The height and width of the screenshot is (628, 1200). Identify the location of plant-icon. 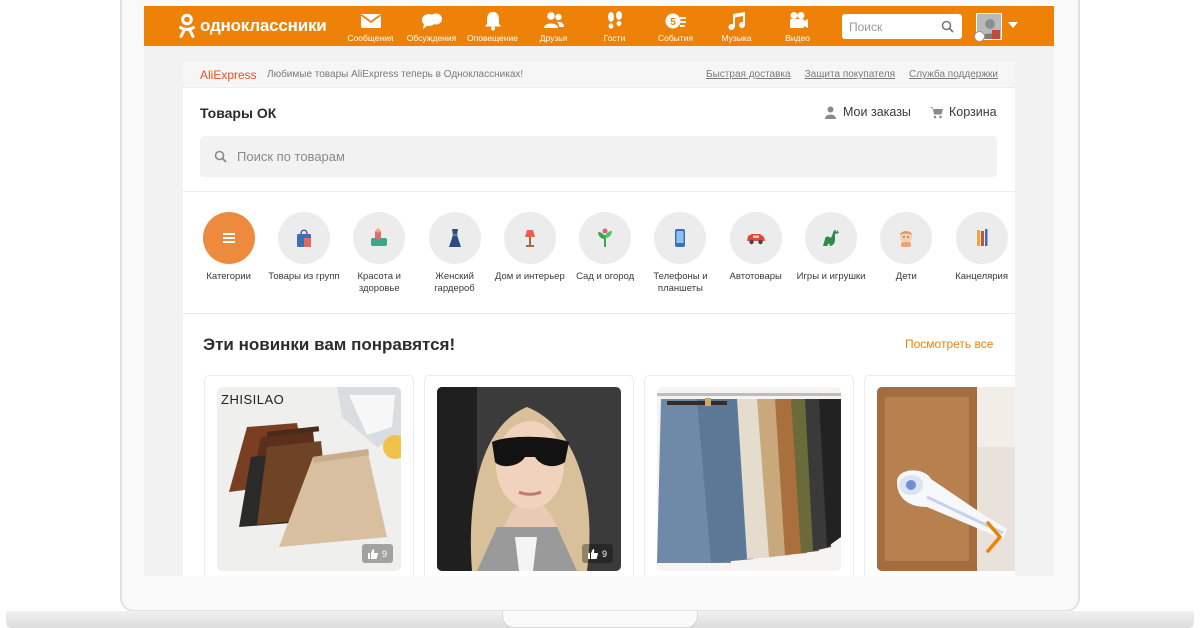
(605, 237).